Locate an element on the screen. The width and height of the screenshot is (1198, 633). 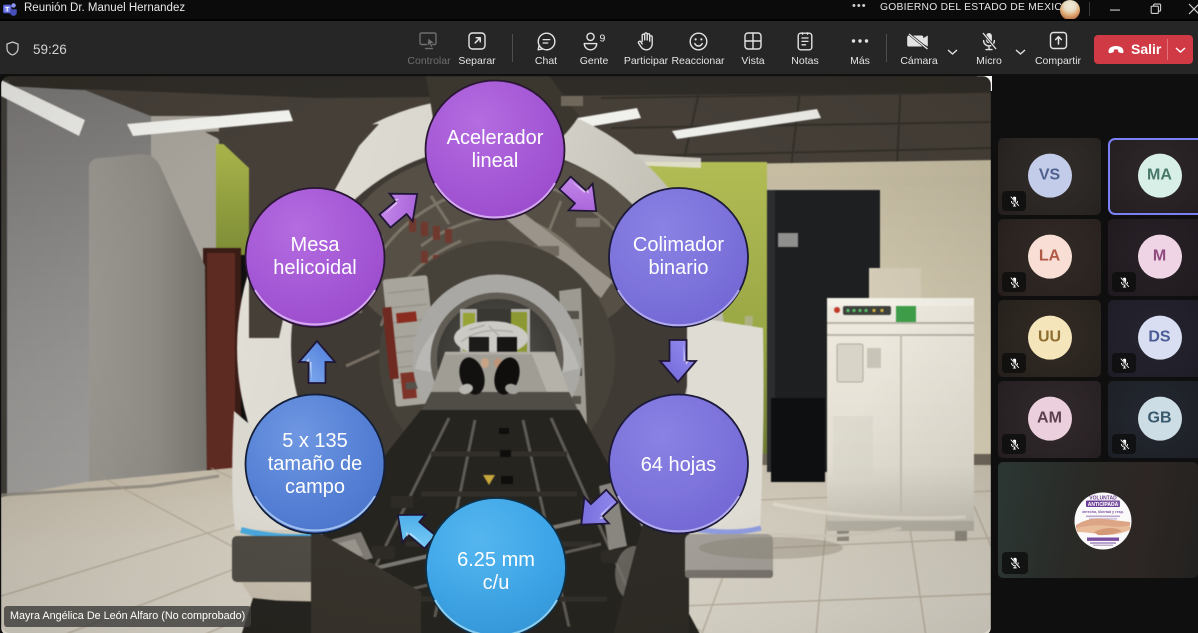
svg-text: T is located at coordinates (7, 9).